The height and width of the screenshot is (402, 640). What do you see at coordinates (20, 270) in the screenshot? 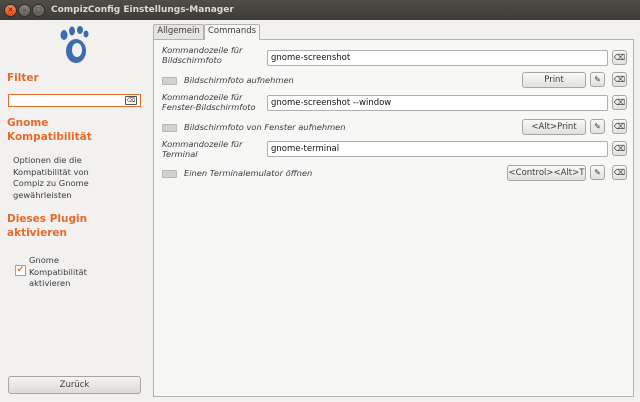
I see `enable-plugin-checkbox: ✔` at bounding box center [20, 270].